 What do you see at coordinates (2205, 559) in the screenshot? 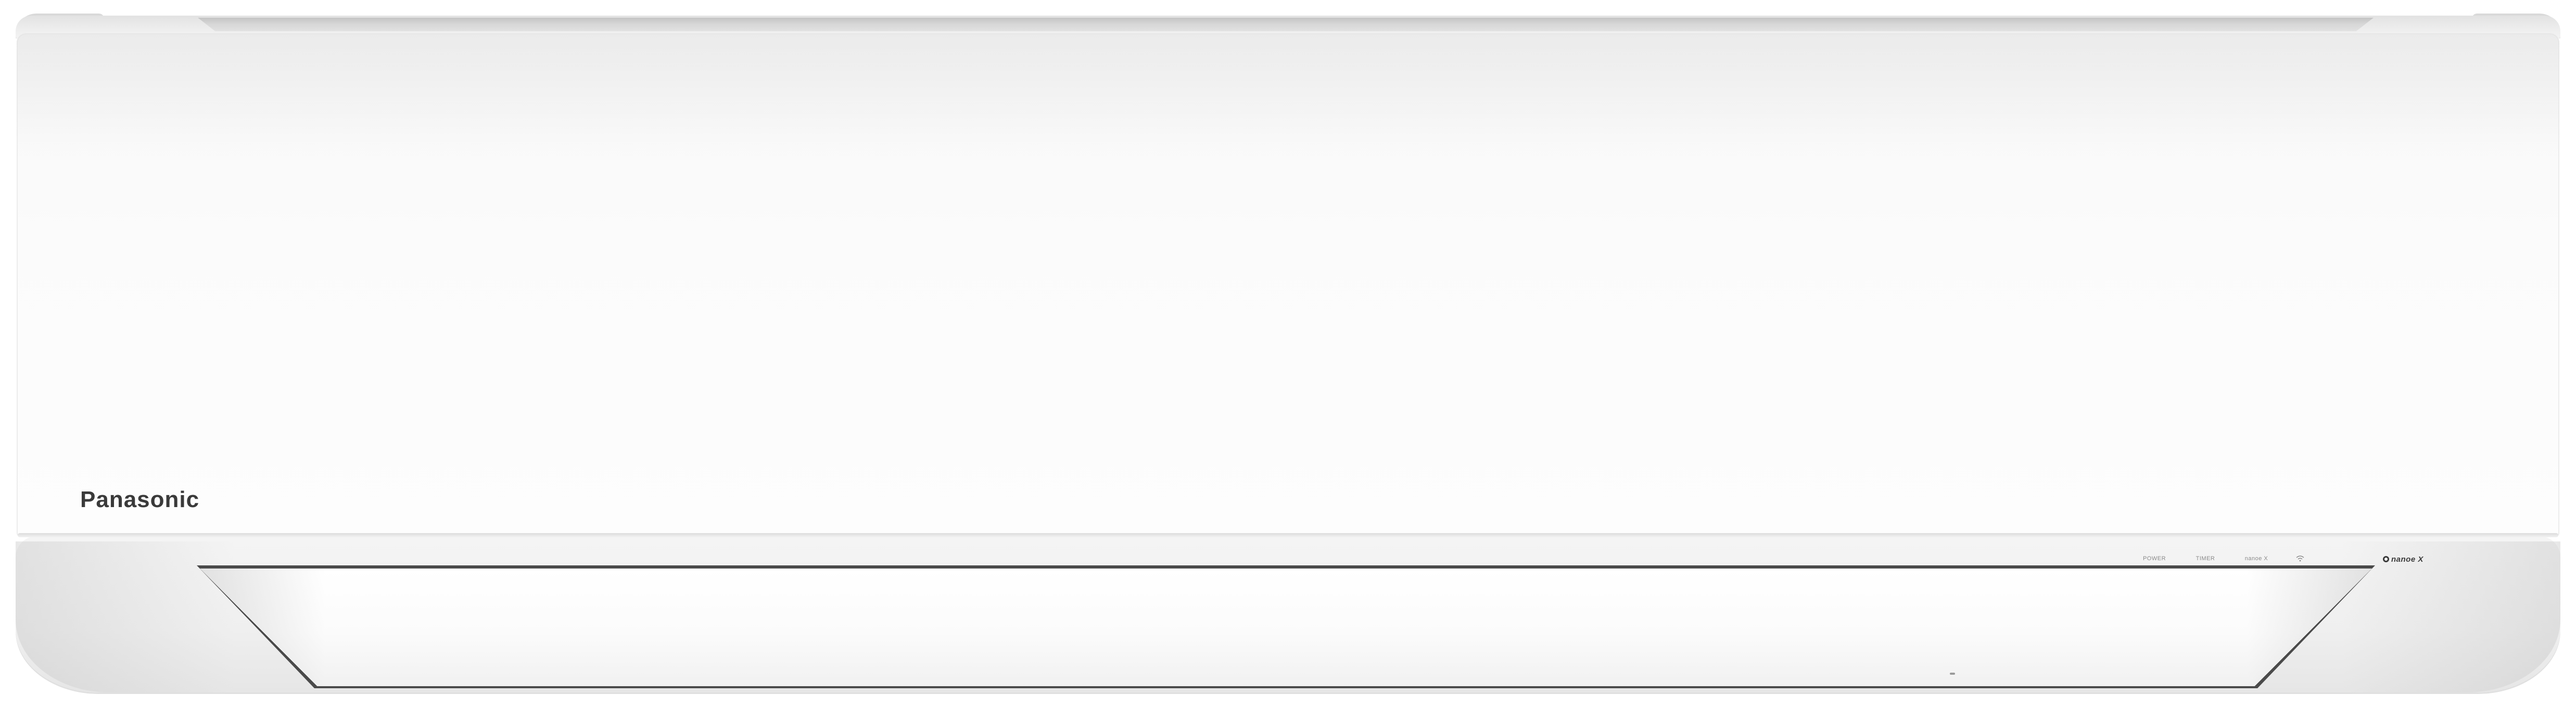
I see `timer-indicator: TIMER` at bounding box center [2205, 559].